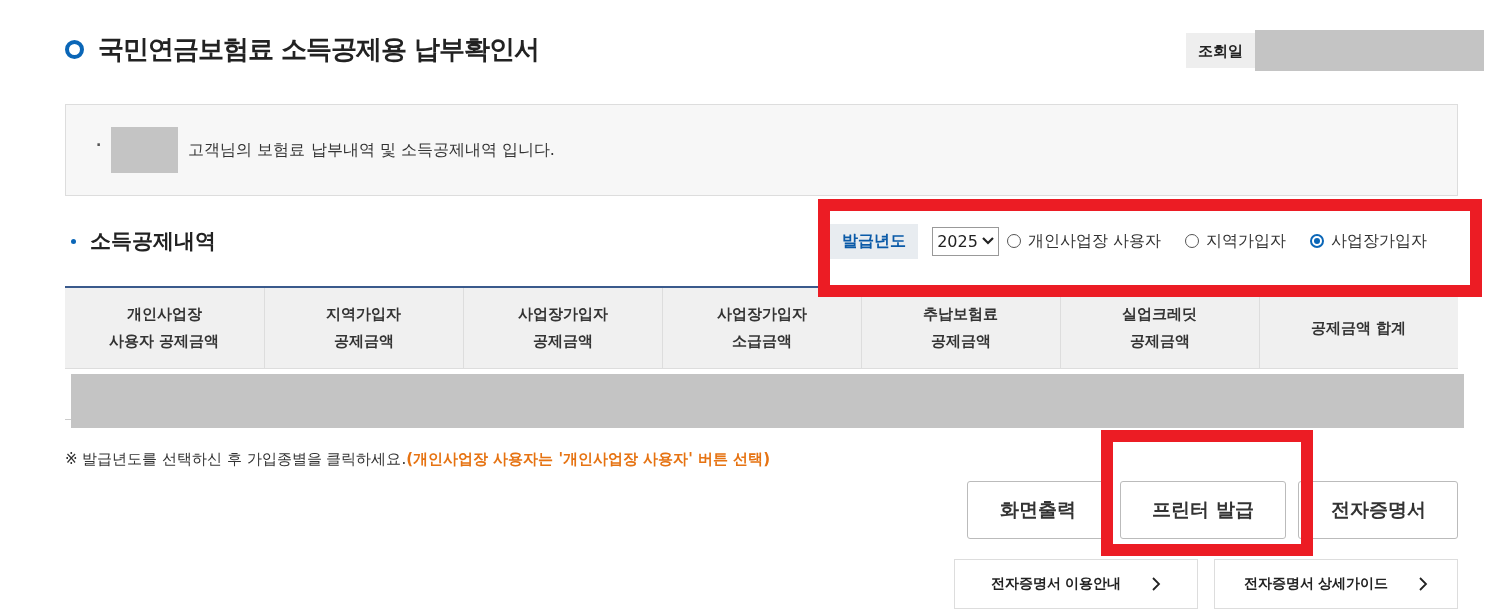 Image resolution: width=1512 pixels, height=610 pixels. Describe the element at coordinates (761, 328) in the screenshot. I see `column-header: 사업장가입자 소급금액` at that location.